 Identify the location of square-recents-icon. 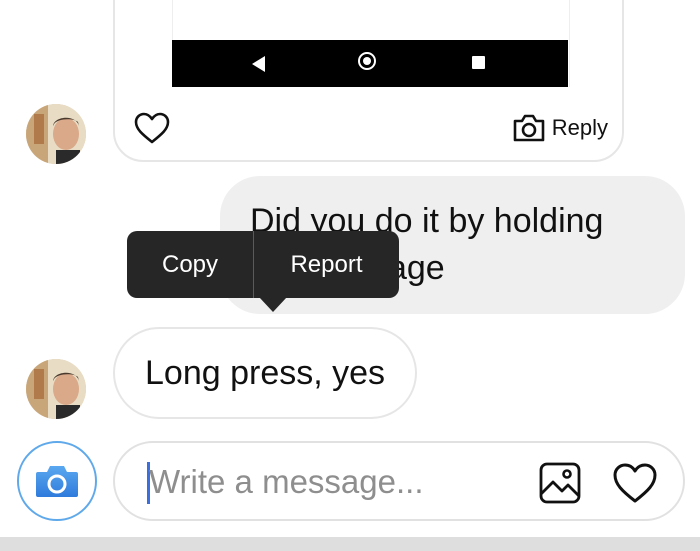
(478, 62).